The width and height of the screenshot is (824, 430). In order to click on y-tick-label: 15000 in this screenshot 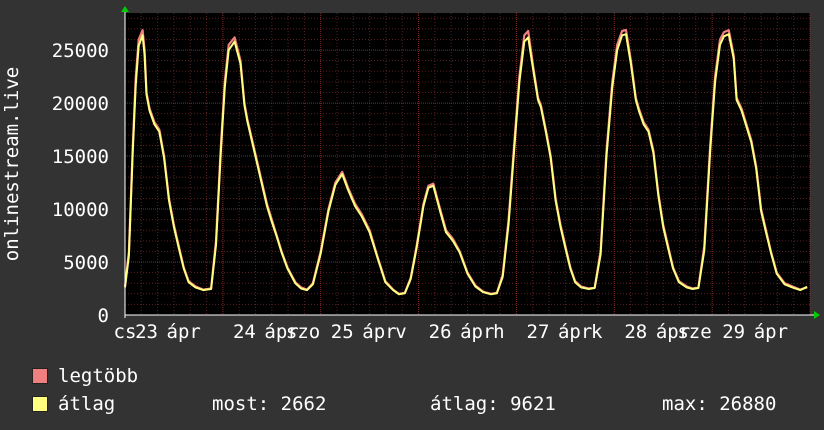, I will do `click(80, 157)`.